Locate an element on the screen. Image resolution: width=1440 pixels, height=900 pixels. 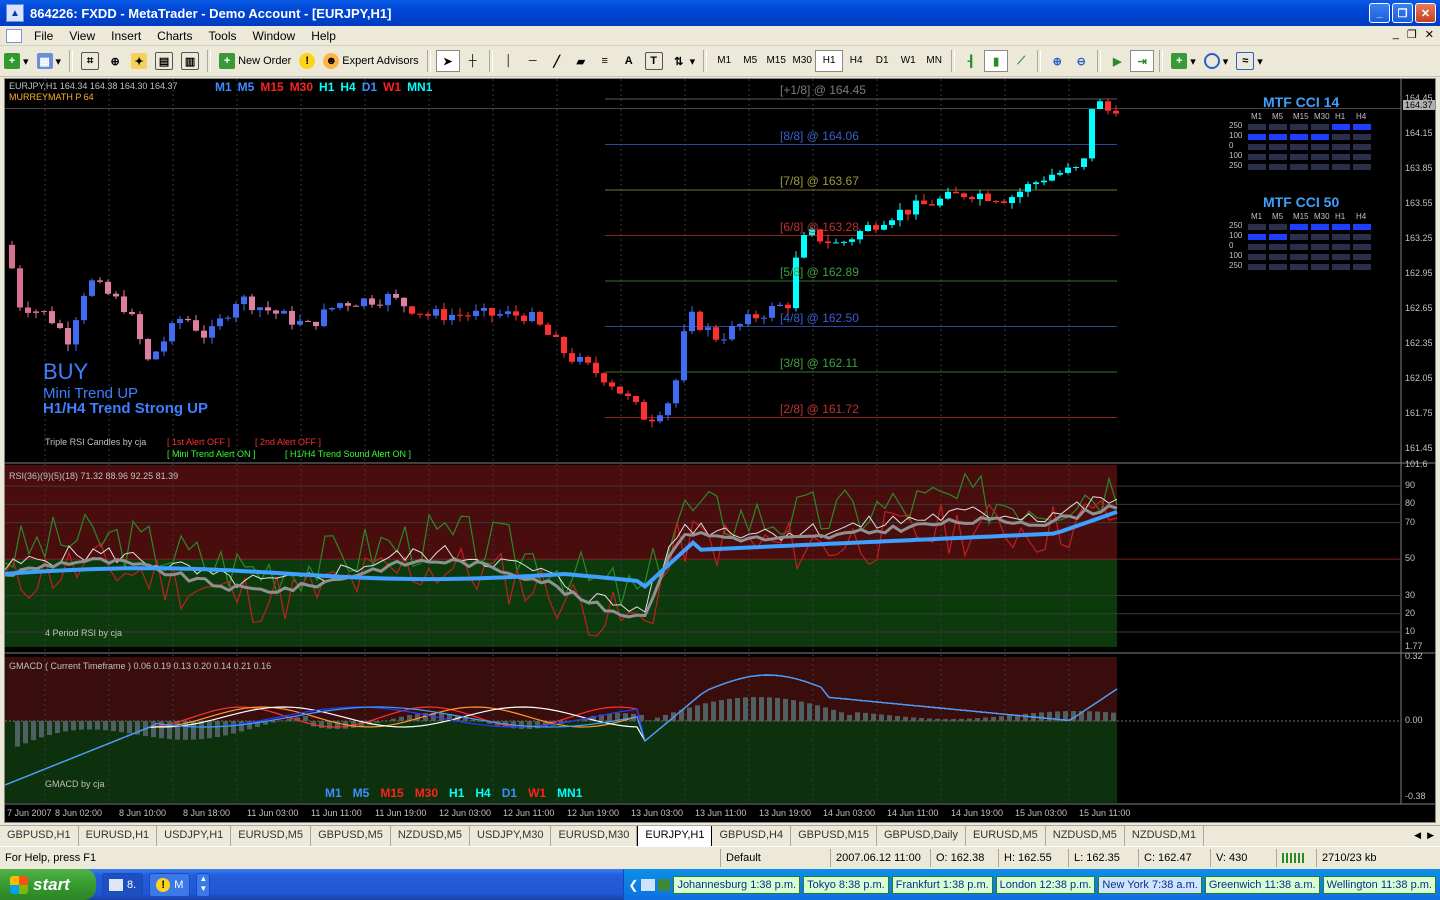
menu-tools: Tools is located at coordinates (223, 36).